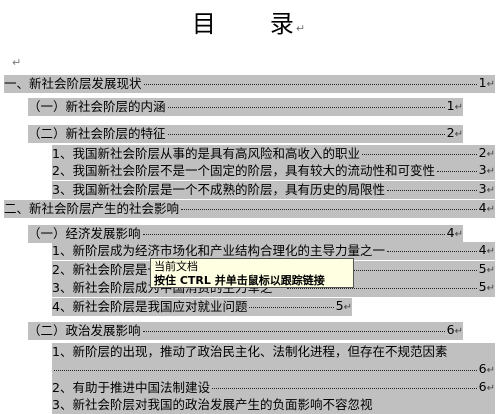 This screenshot has height=414, width=499. I want to click on tooltip-title: 当前文档, so click(176, 266).